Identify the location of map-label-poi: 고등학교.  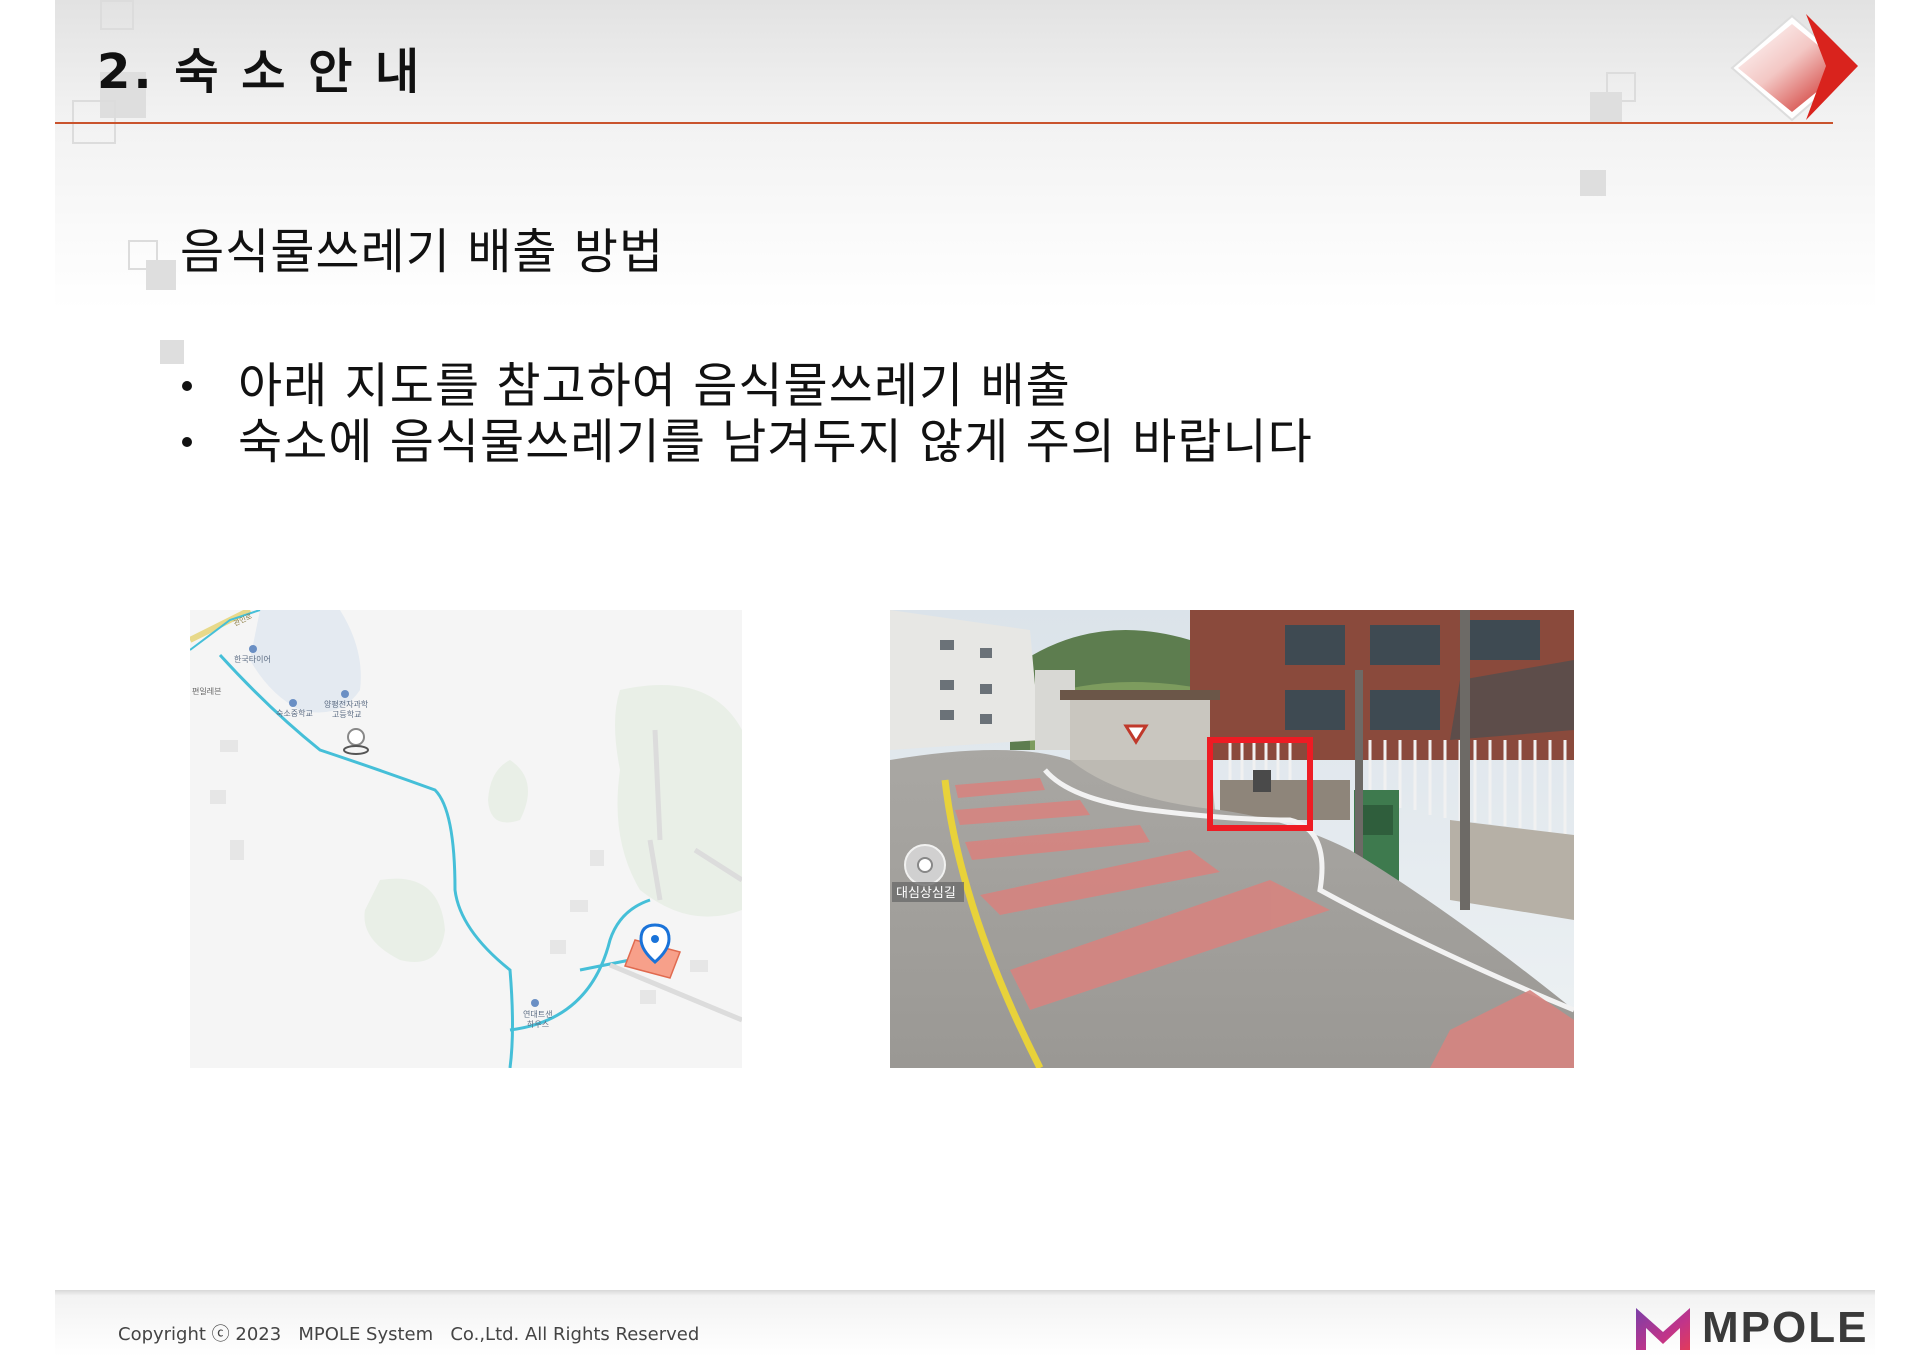
(346, 714).